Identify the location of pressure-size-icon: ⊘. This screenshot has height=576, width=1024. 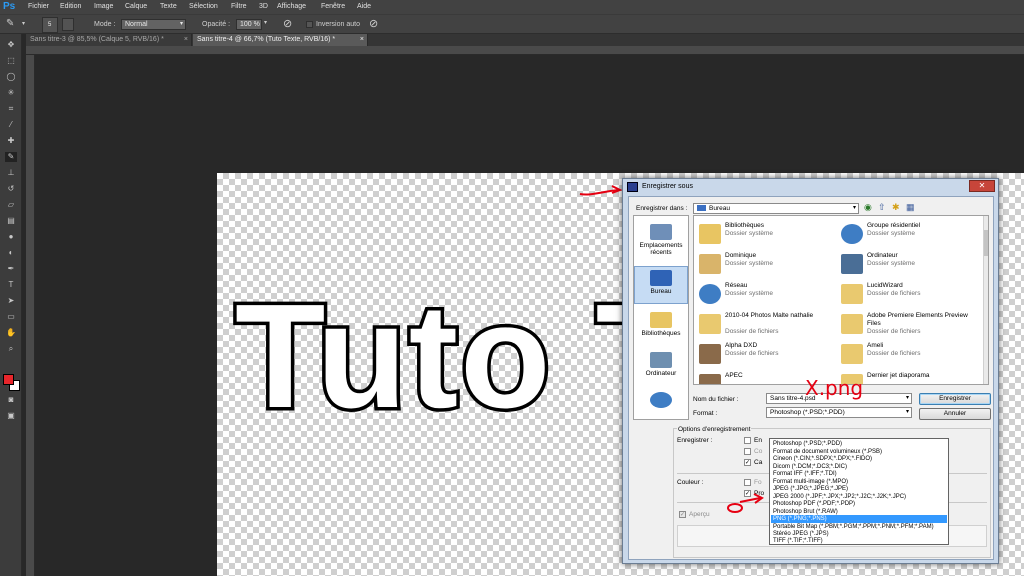
(373, 23).